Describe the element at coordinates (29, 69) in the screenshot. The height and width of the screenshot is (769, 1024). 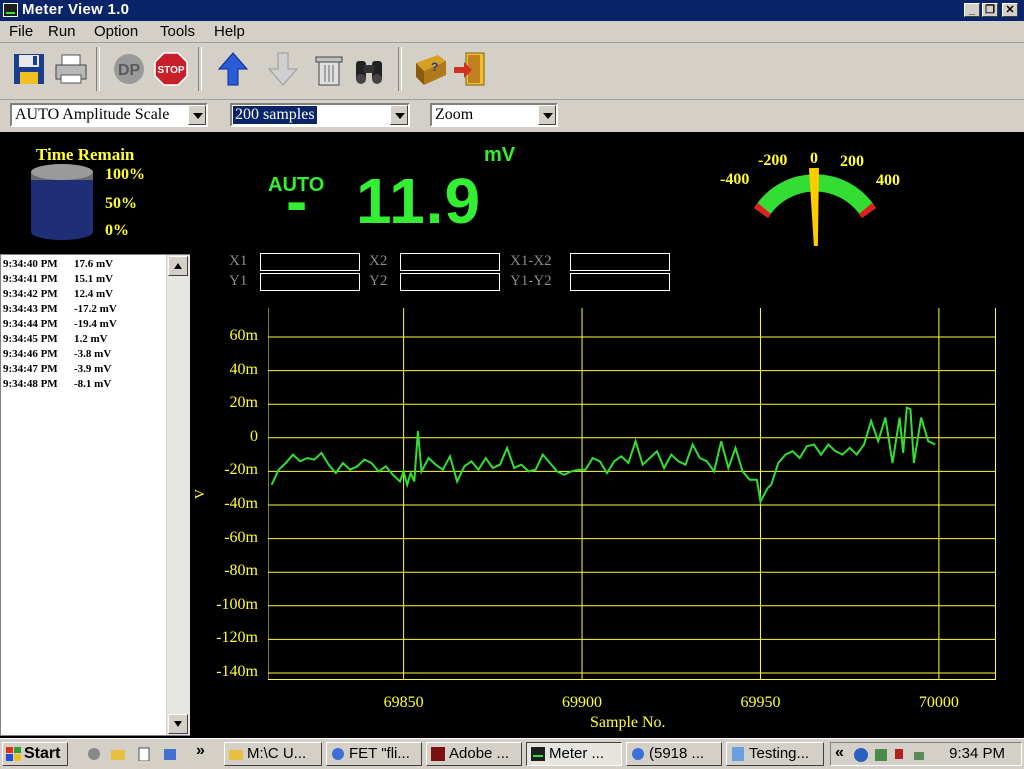
I see `save-button` at that location.